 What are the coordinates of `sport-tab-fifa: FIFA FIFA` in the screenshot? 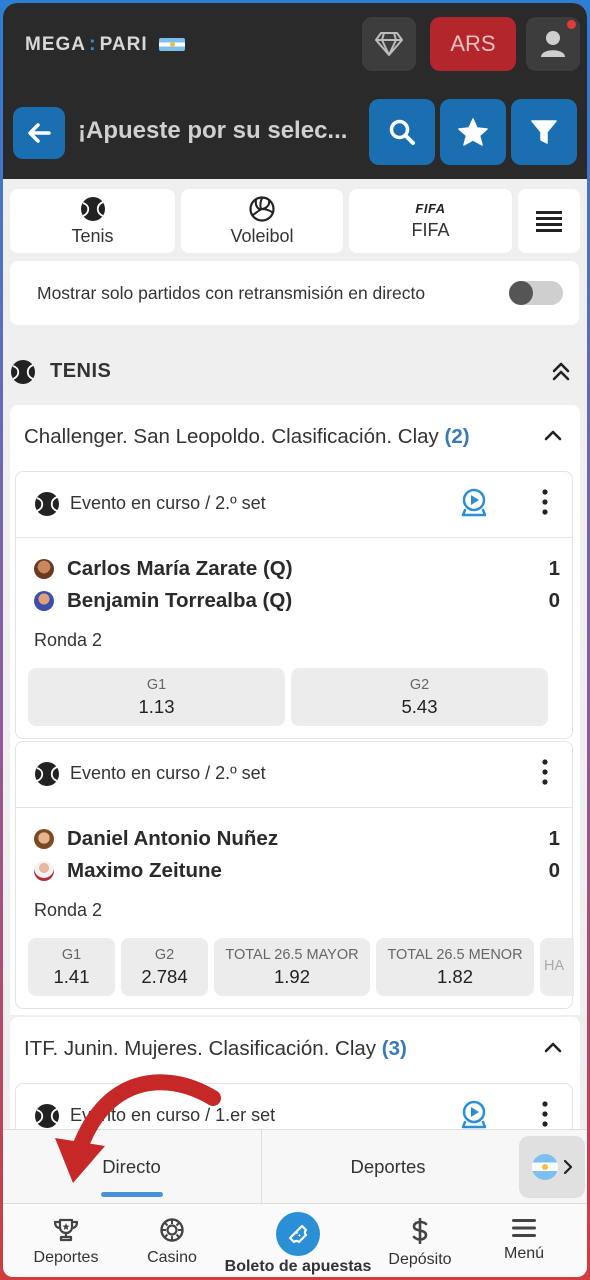 It's located at (430, 221).